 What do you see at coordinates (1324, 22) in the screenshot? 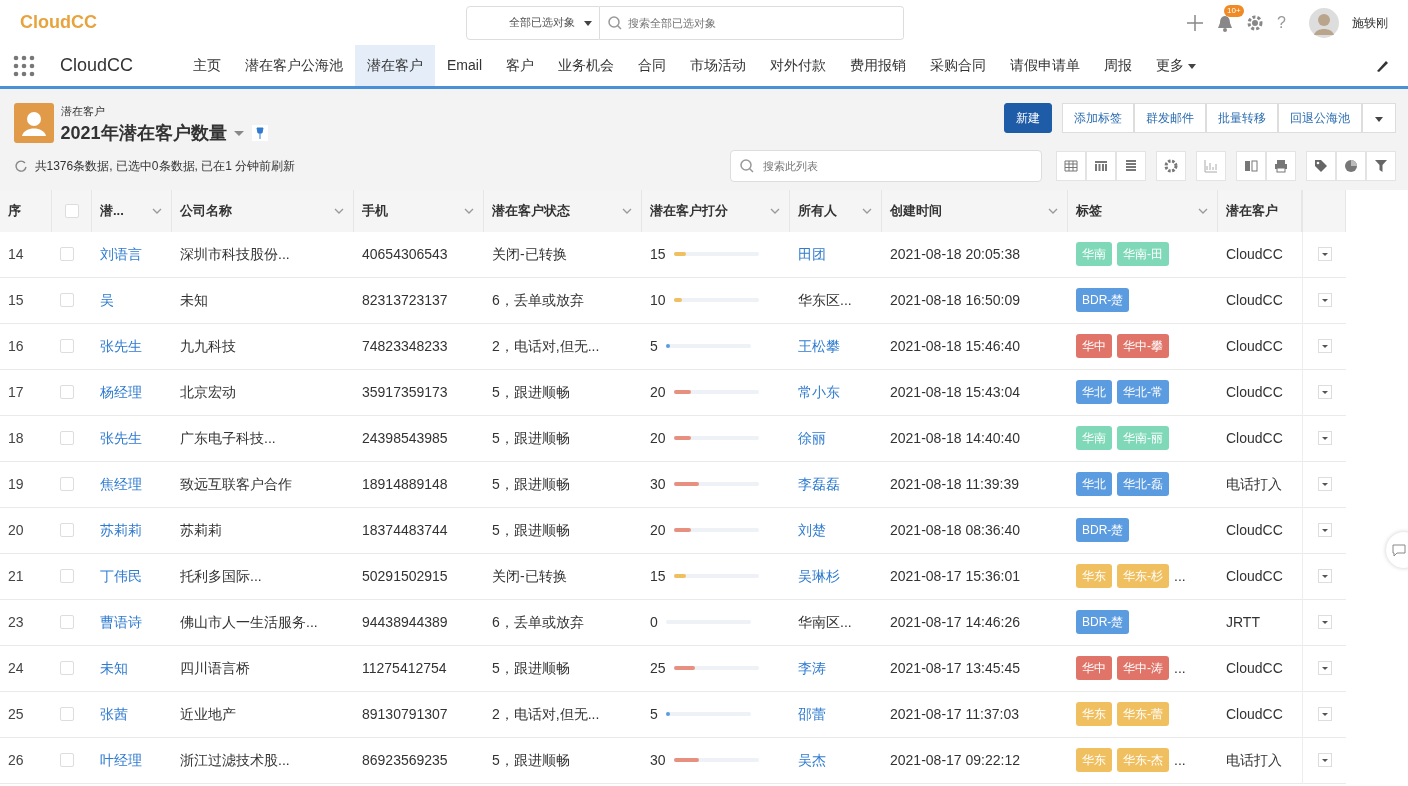
I see `avatar-icon` at bounding box center [1324, 22].